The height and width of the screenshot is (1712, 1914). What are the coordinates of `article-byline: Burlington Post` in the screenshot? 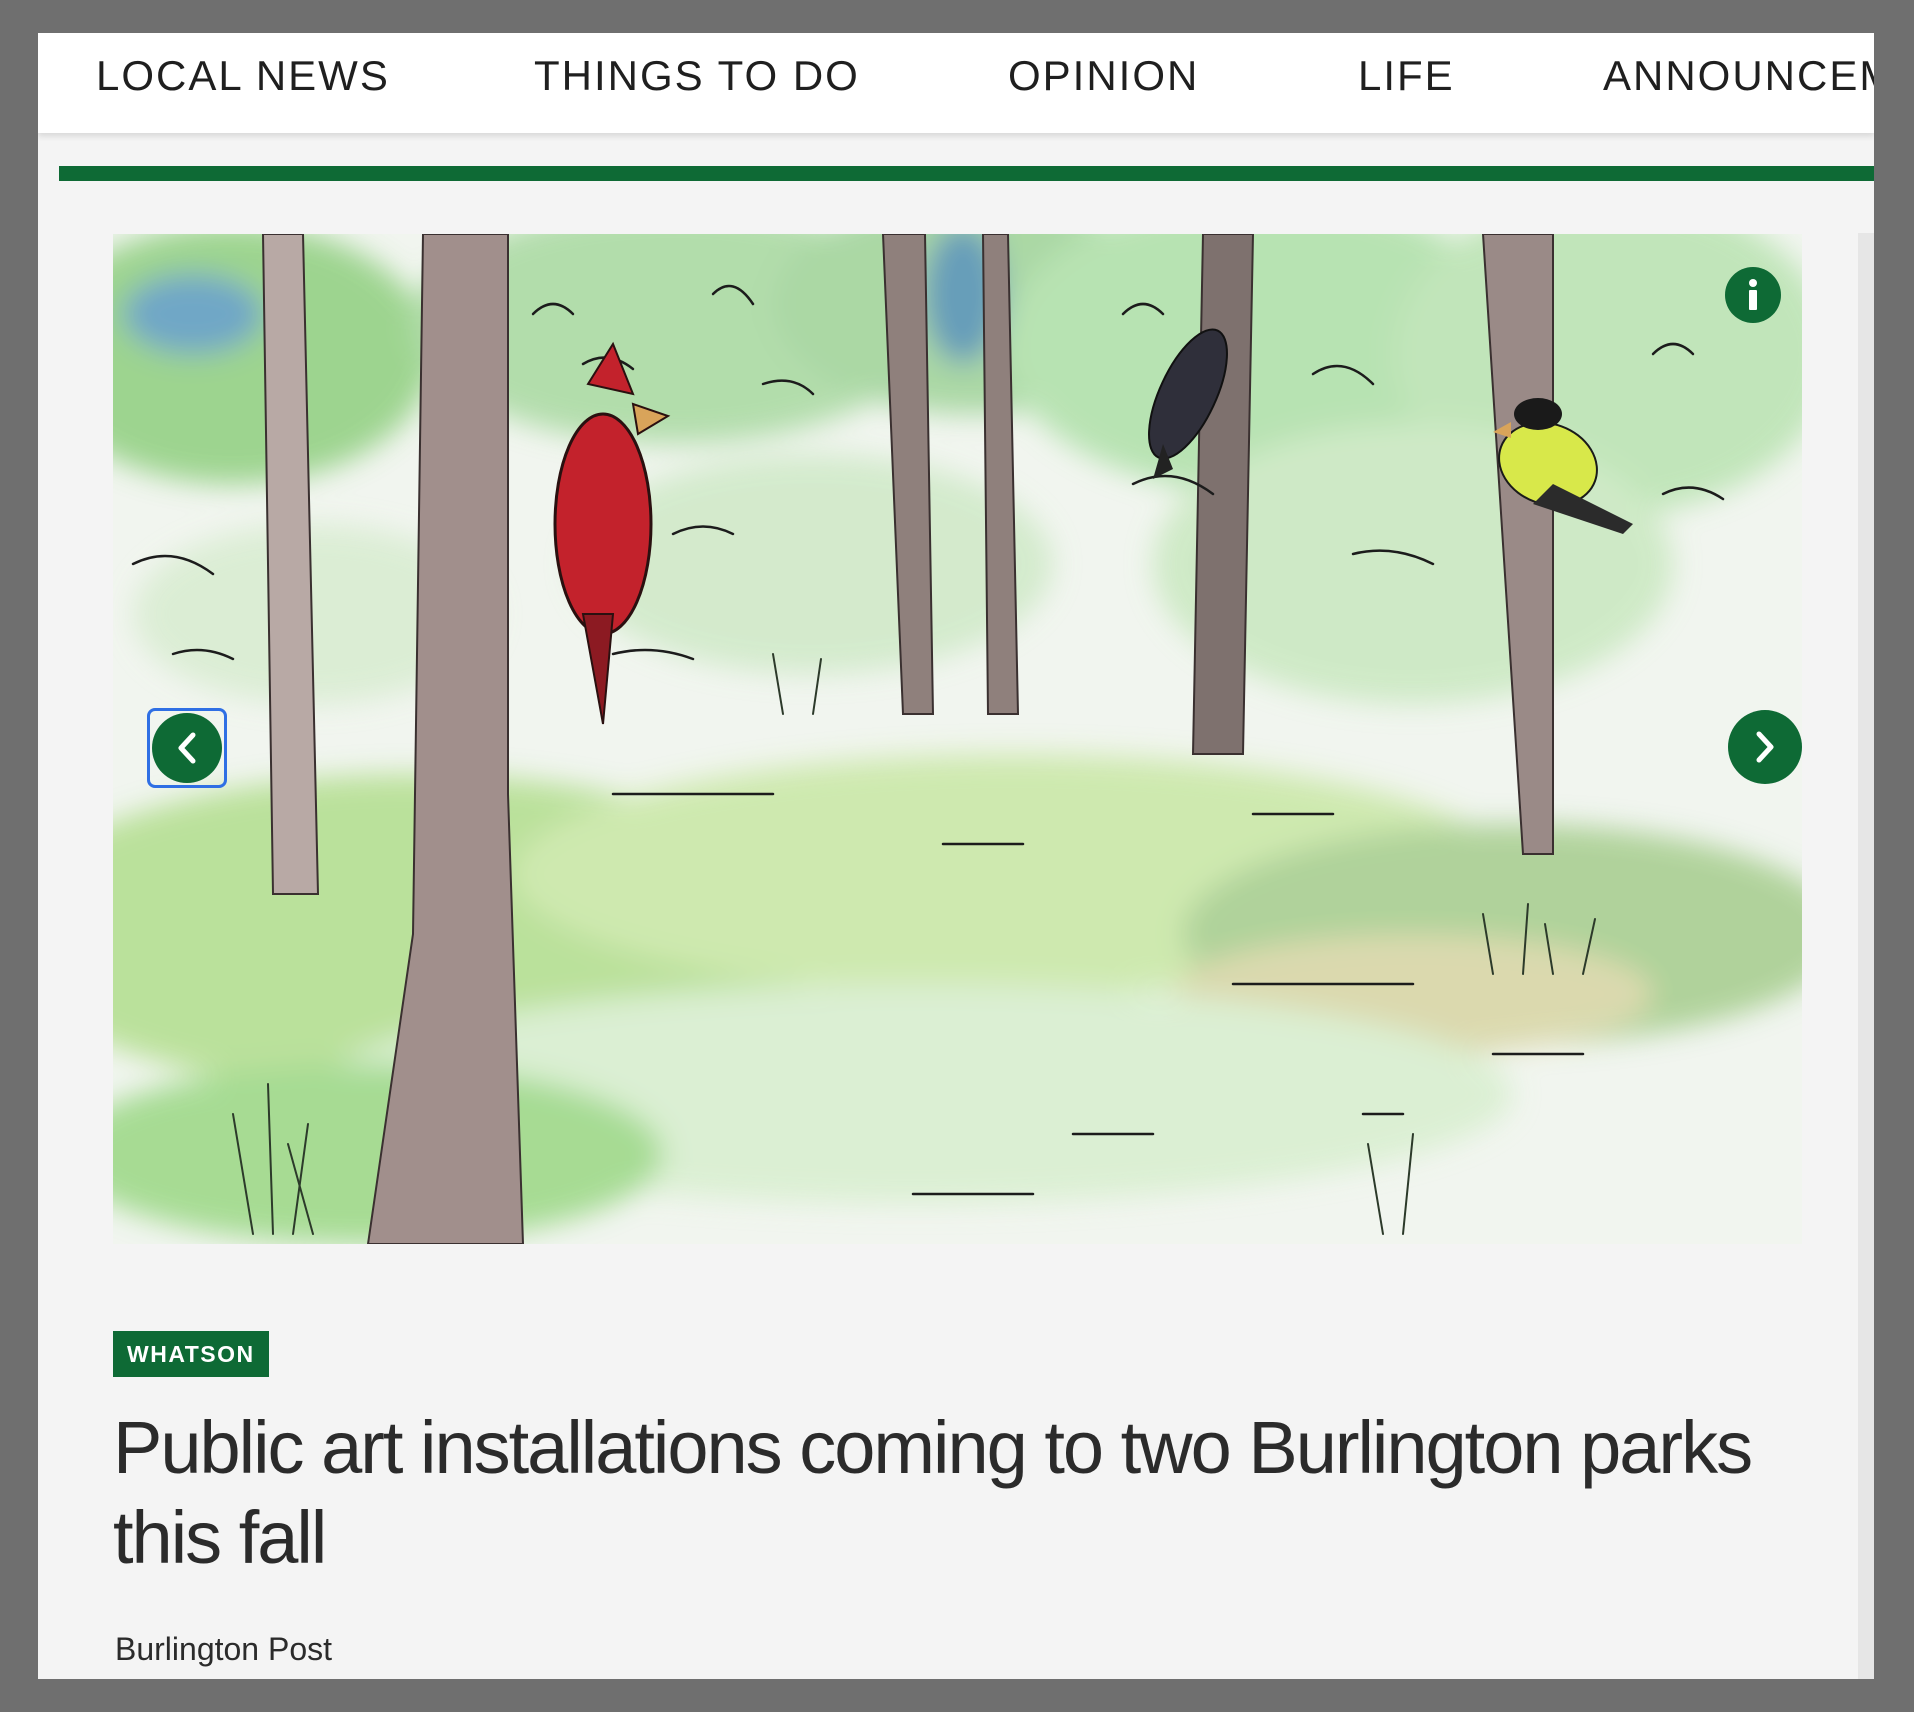 It's located at (224, 1649).